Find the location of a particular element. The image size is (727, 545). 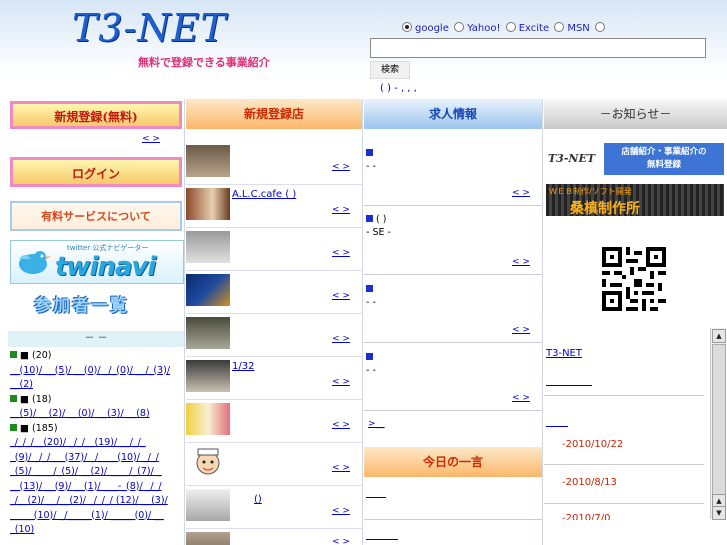

twitter-bird-icon is located at coordinates (35, 262).